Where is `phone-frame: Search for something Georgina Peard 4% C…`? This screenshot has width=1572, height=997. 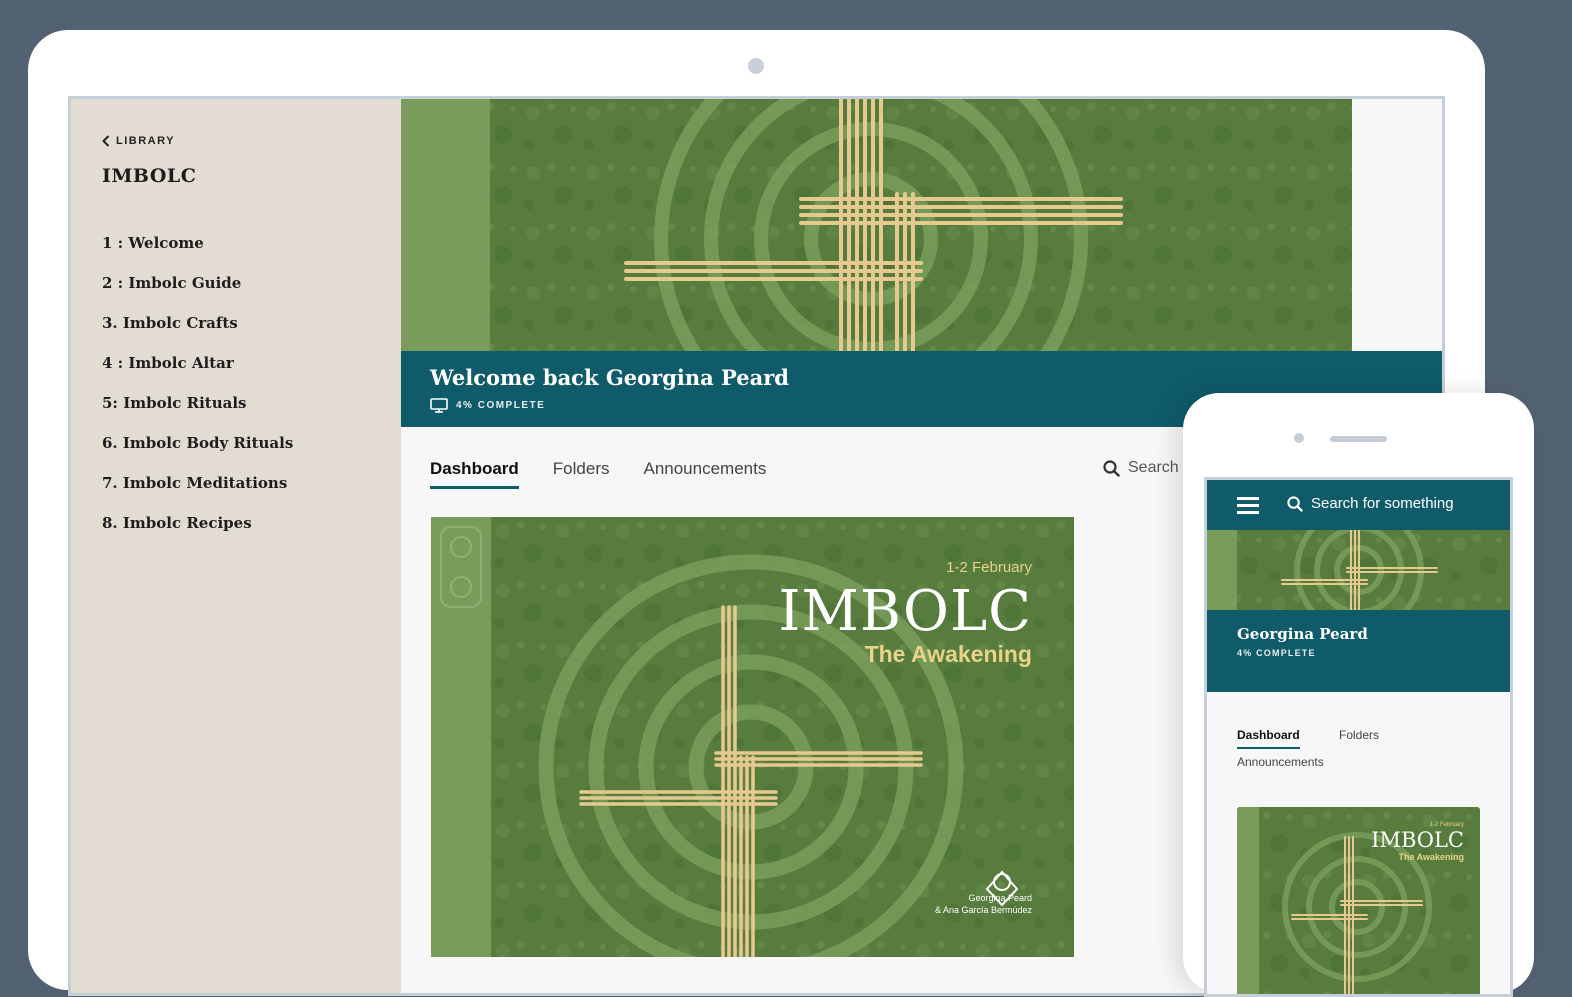 phone-frame: Search for something Georgina Peard 4% C… is located at coordinates (1358, 695).